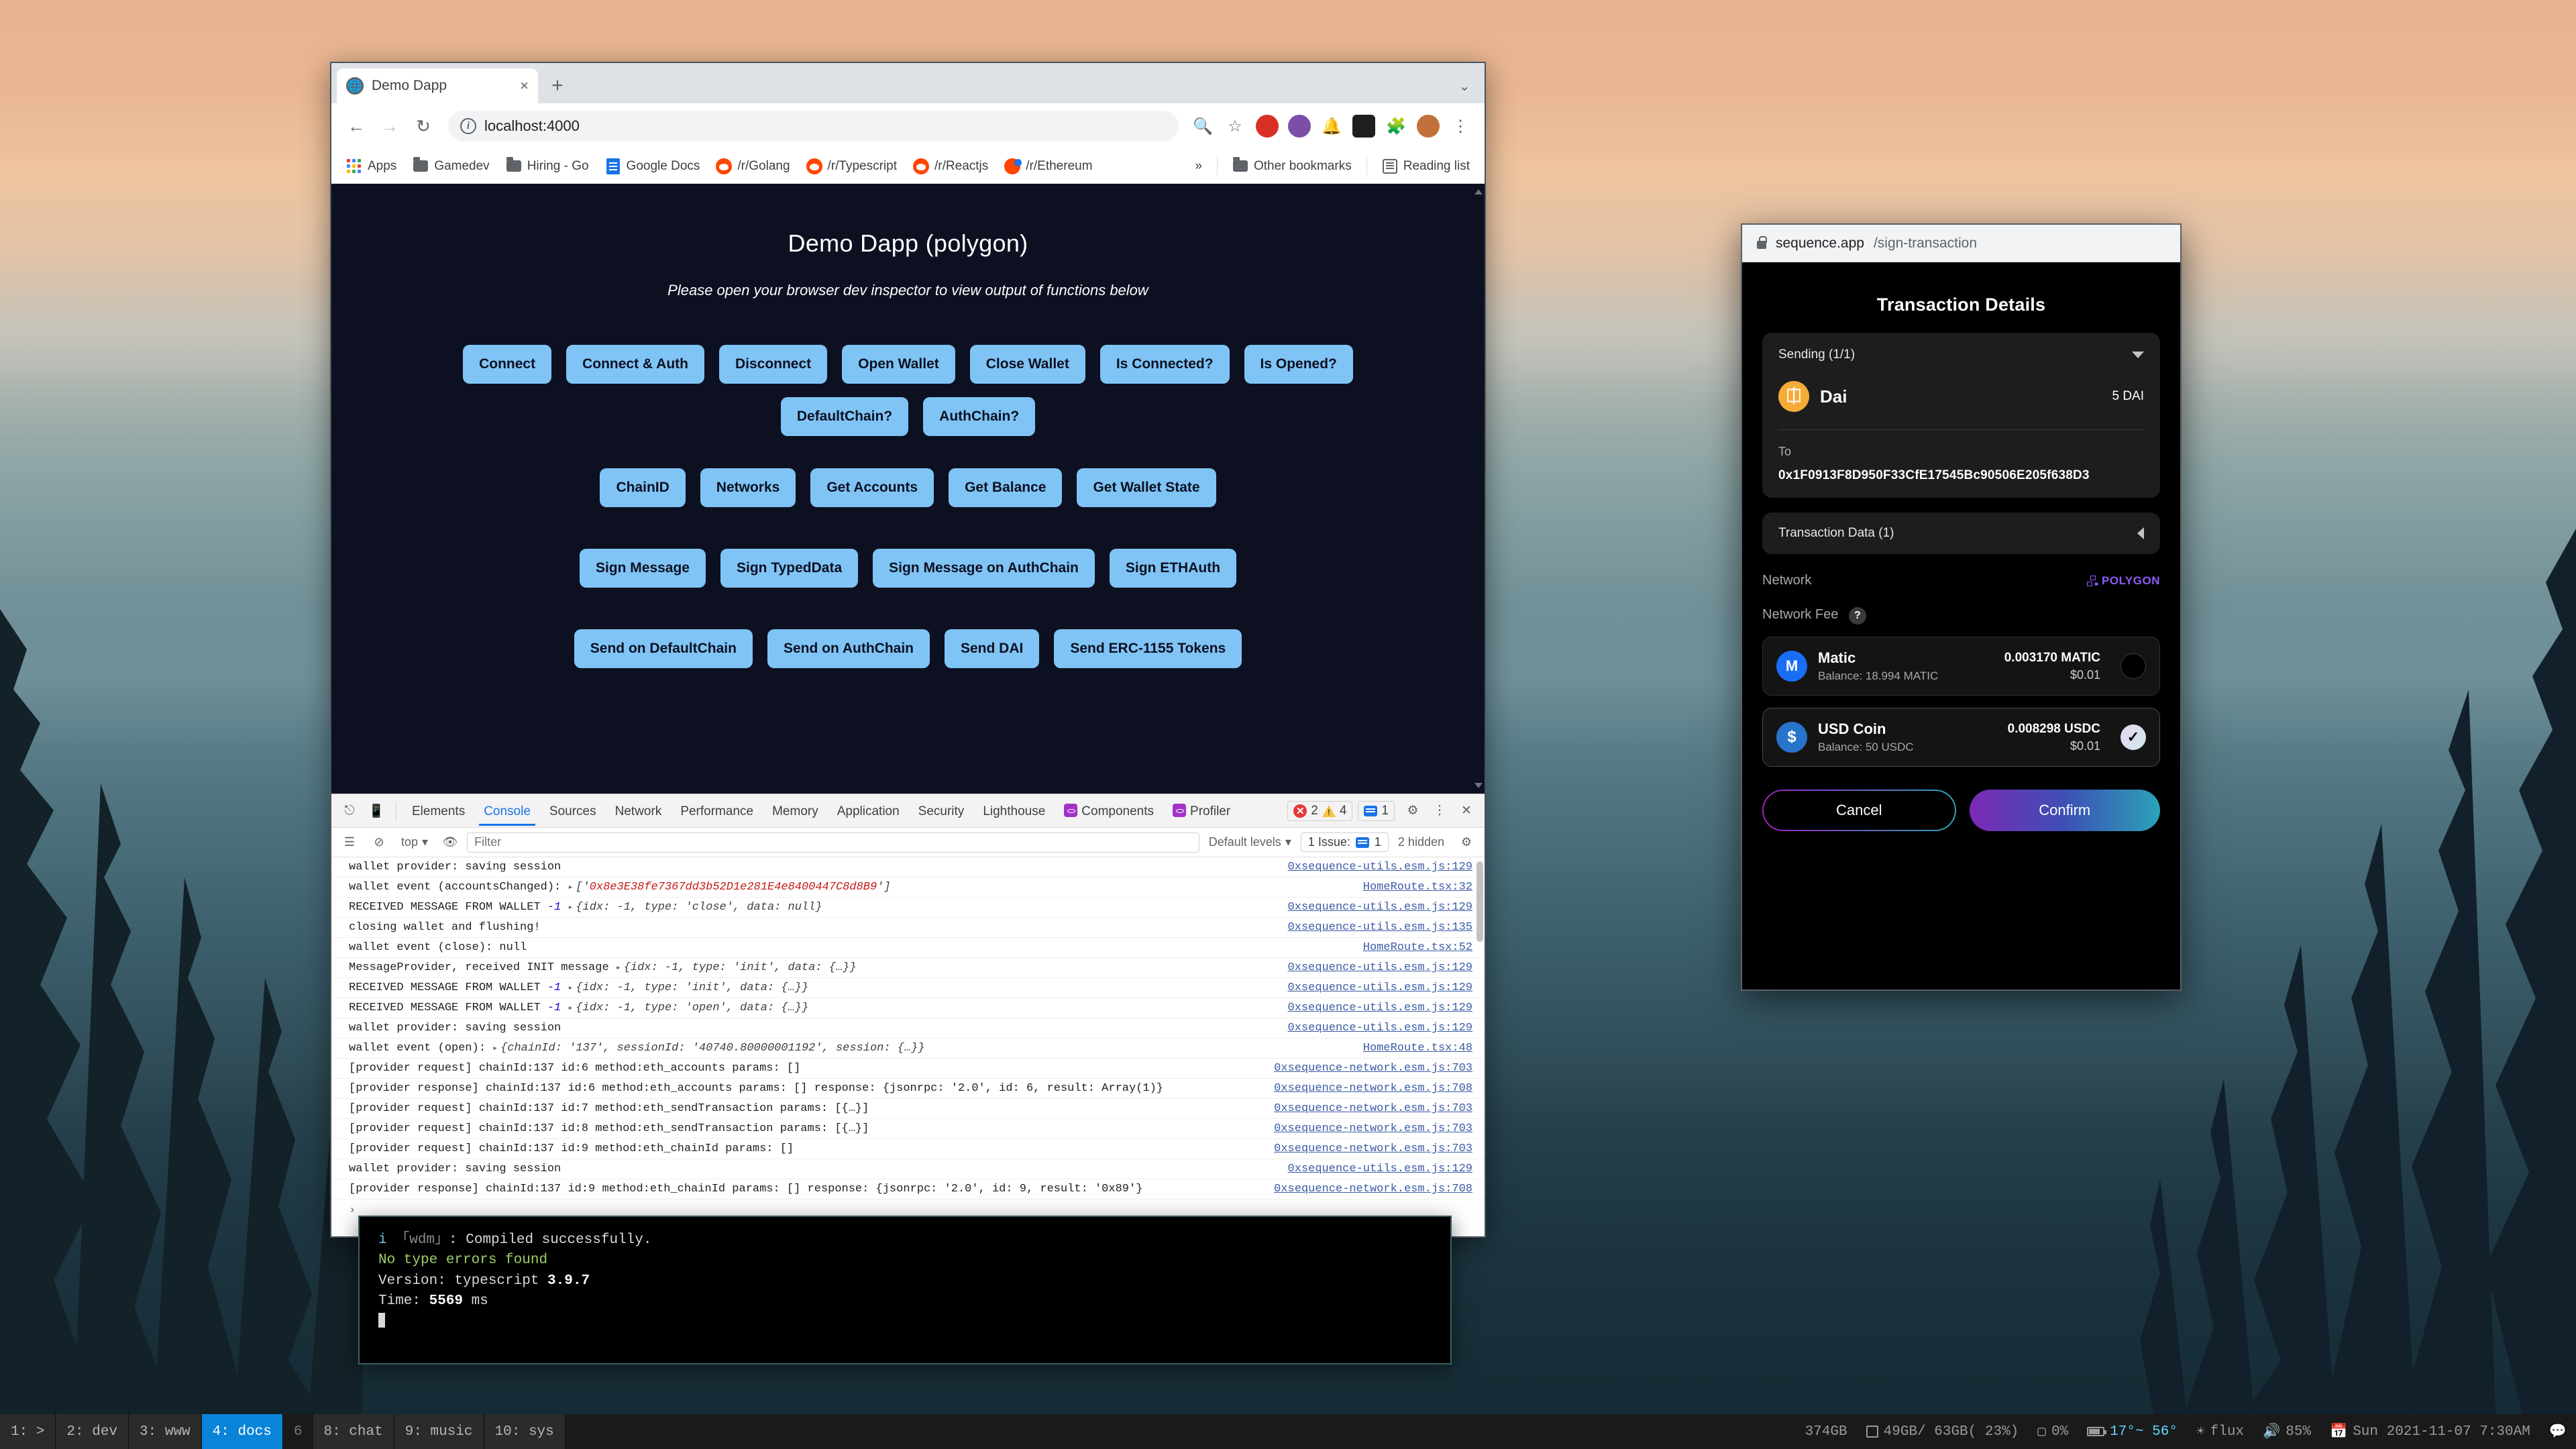  I want to click on connect-and-auth-button: Connect & Auth, so click(635, 364).